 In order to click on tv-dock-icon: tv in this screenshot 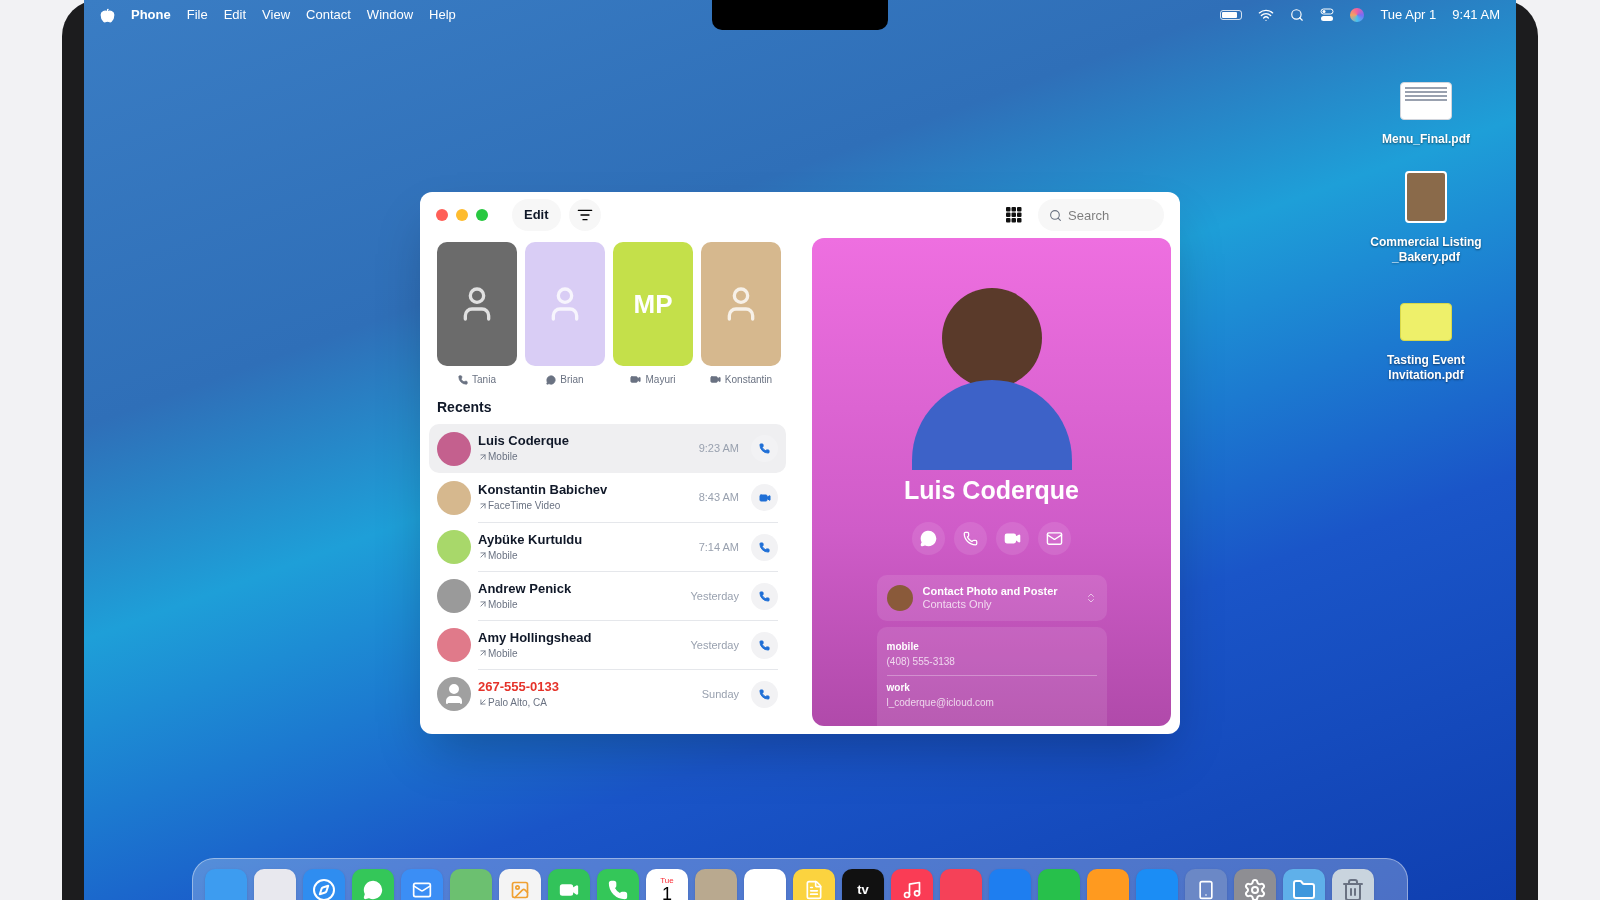, I will do `click(863, 884)`.